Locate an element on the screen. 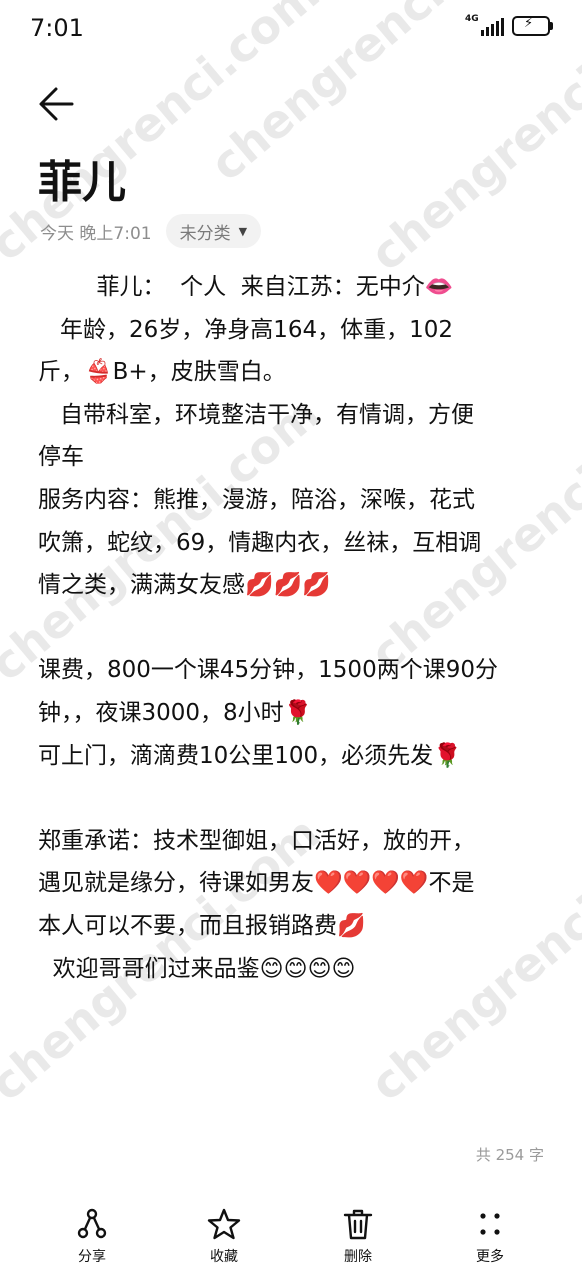 Image resolution: width=582 pixels, height=1280 pixels. category-label: 未分类 is located at coordinates (205, 233).